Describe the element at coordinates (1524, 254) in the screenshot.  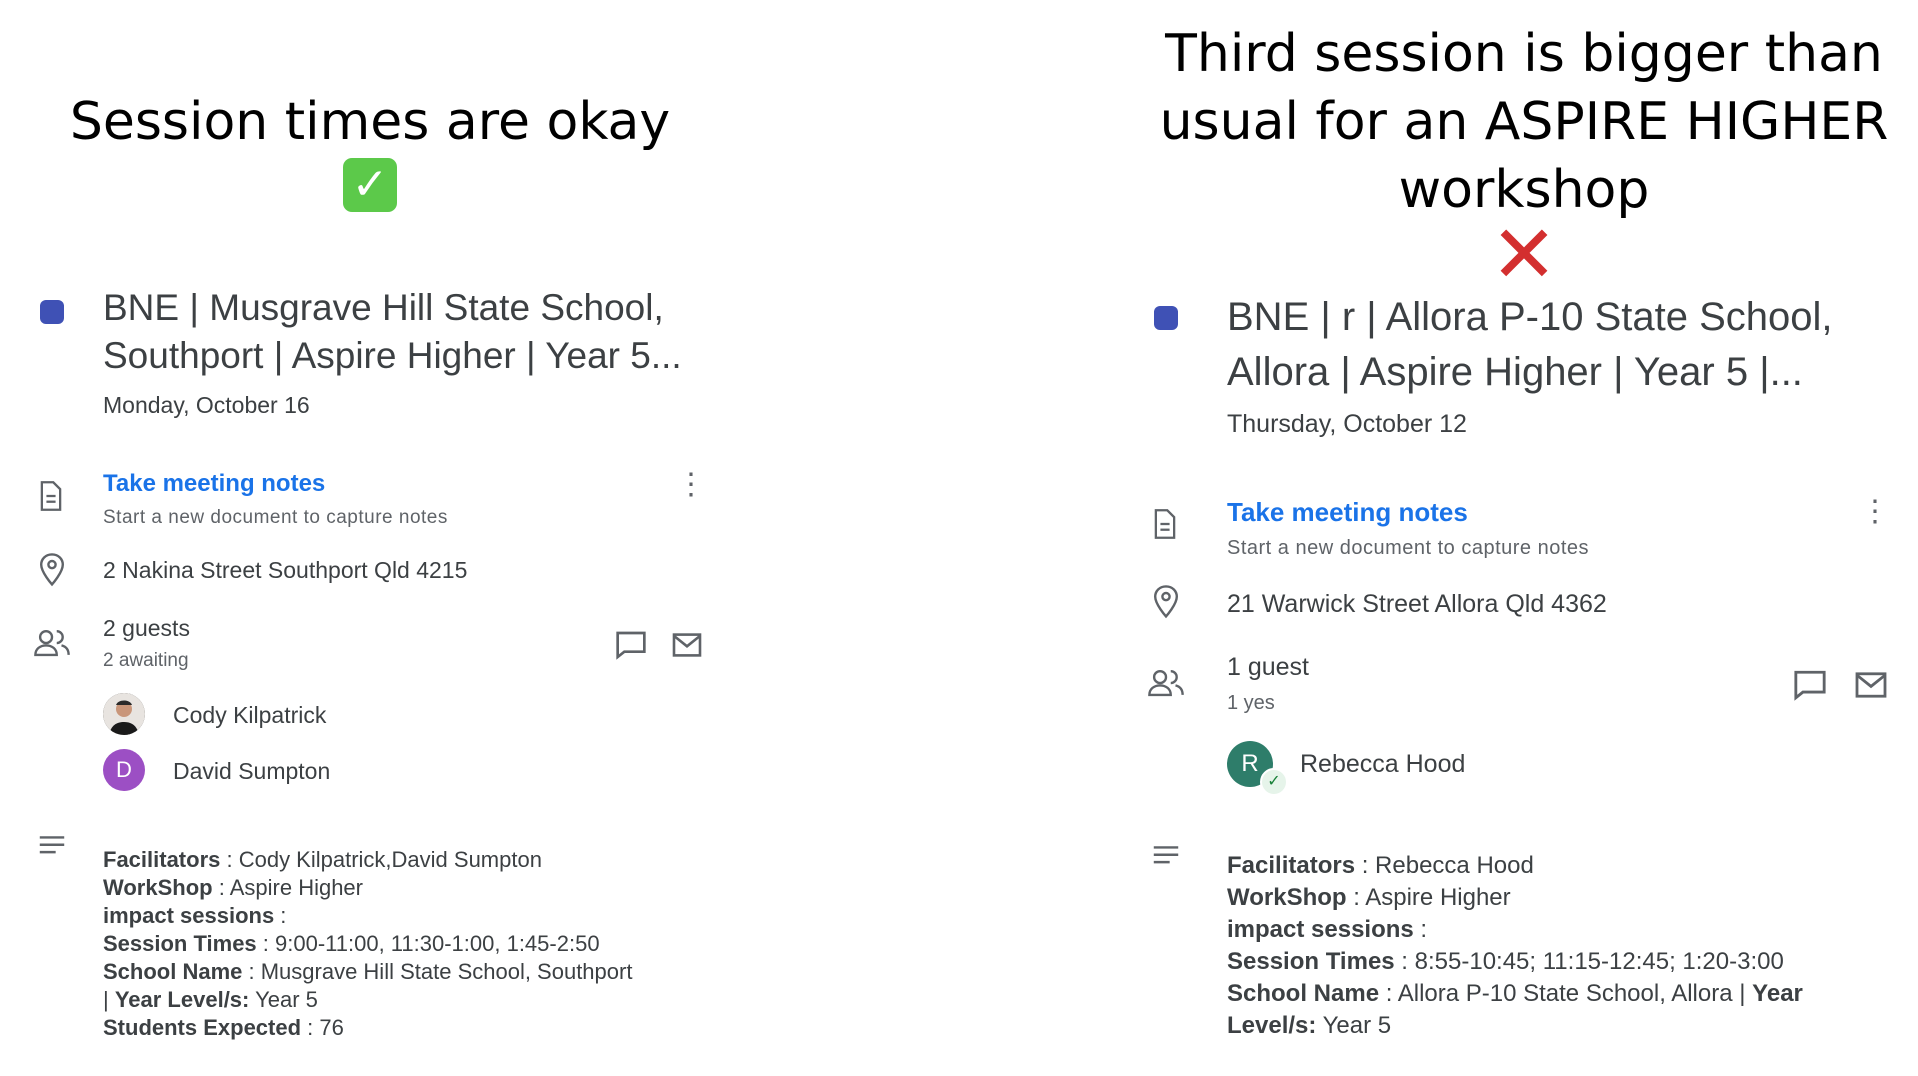
I see `cross-mark-icon: ✕` at that location.